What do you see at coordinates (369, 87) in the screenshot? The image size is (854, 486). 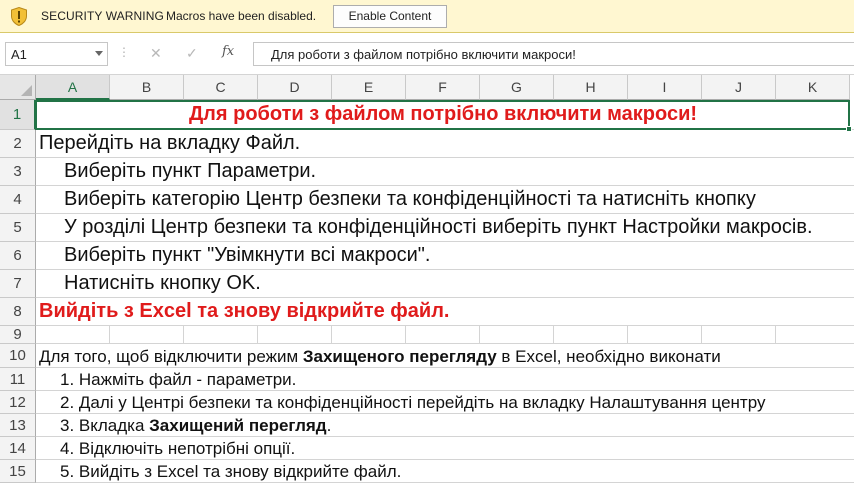 I see `column-header-e: E` at bounding box center [369, 87].